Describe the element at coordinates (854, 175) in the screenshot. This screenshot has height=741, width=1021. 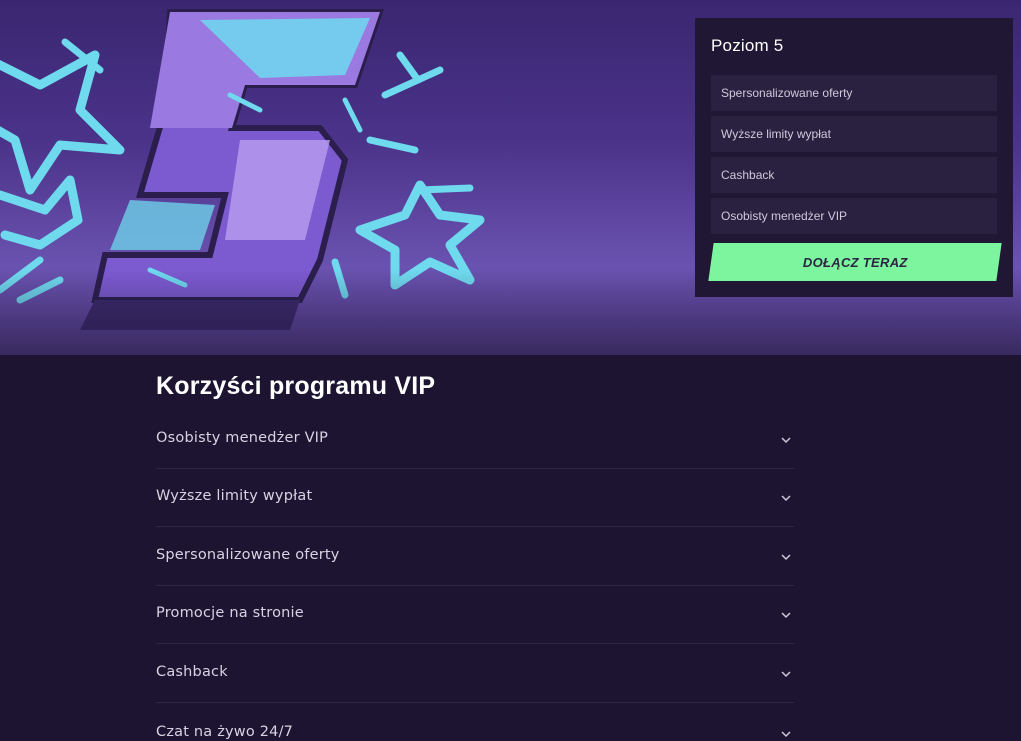
I see `level-benefit-cashback: Cashback` at that location.